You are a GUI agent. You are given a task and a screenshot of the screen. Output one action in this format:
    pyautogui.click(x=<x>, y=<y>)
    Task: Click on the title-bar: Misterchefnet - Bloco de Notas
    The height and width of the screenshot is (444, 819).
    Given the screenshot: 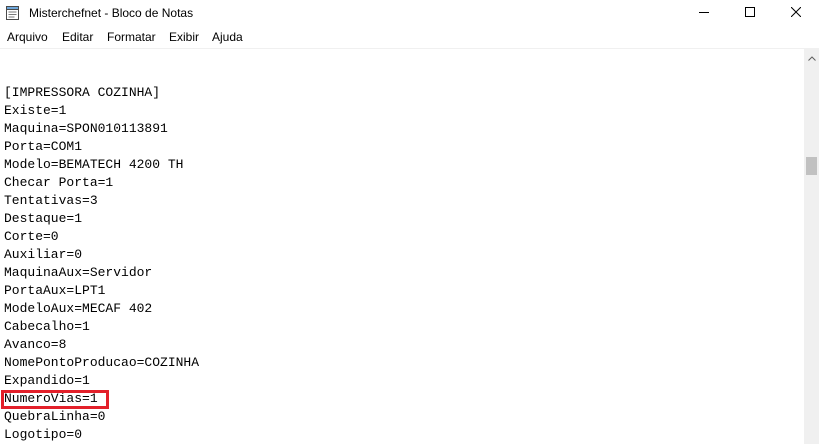 What is the action you would take?
    pyautogui.click(x=409, y=13)
    